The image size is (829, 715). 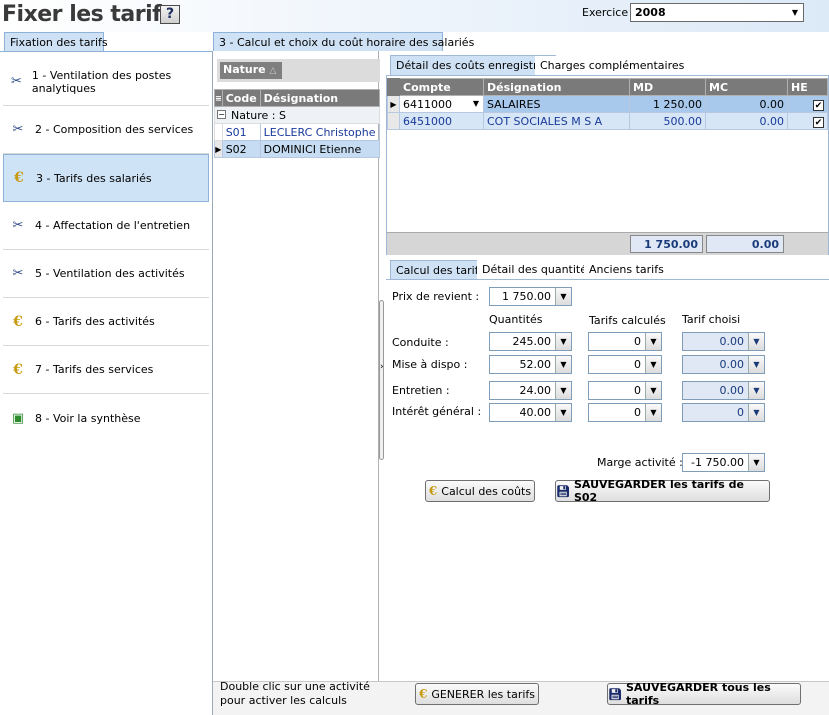 What do you see at coordinates (273, 71) in the screenshot?
I see `sort-asc-icon: △` at bounding box center [273, 71].